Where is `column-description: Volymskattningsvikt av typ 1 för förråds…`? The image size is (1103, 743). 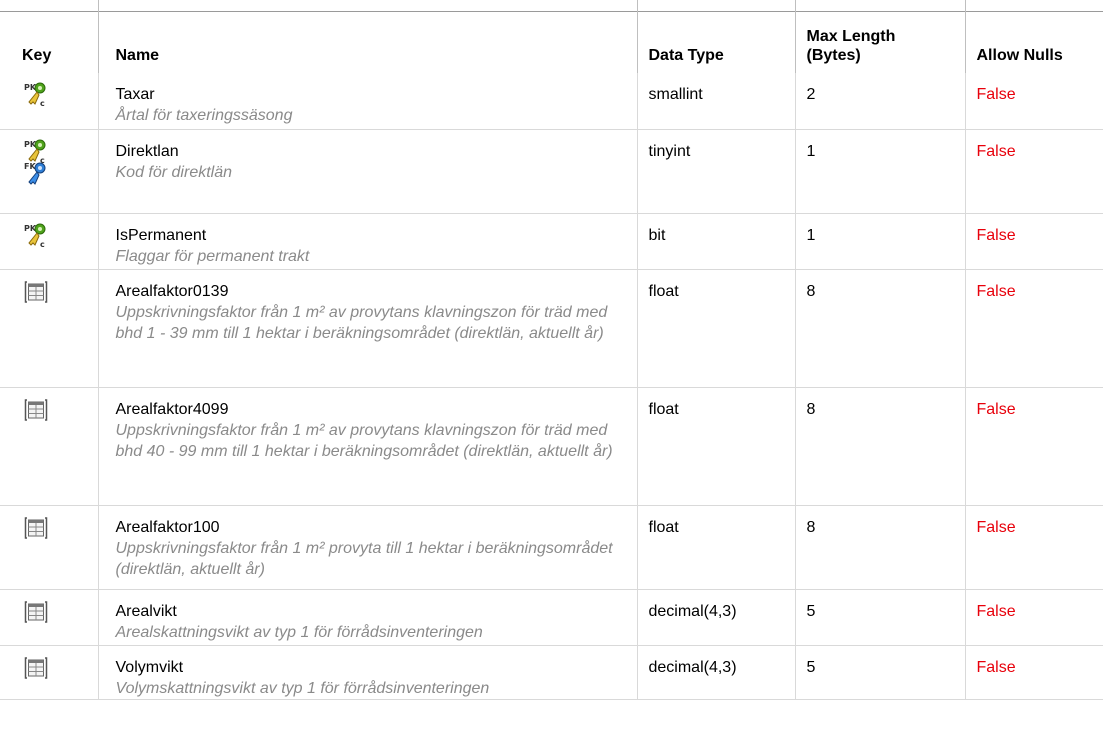 column-description: Volymskattningsvikt av typ 1 för förråds… is located at coordinates (302, 688).